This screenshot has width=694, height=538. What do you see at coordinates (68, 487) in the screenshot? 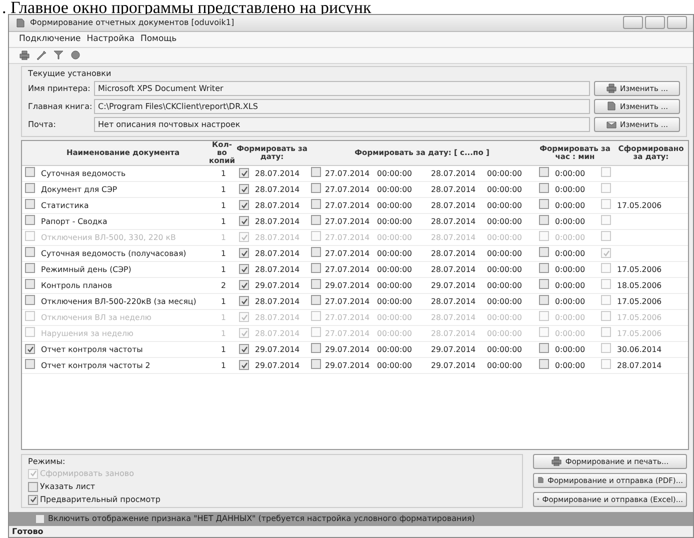
I see `option-label: Указать лист` at bounding box center [68, 487].